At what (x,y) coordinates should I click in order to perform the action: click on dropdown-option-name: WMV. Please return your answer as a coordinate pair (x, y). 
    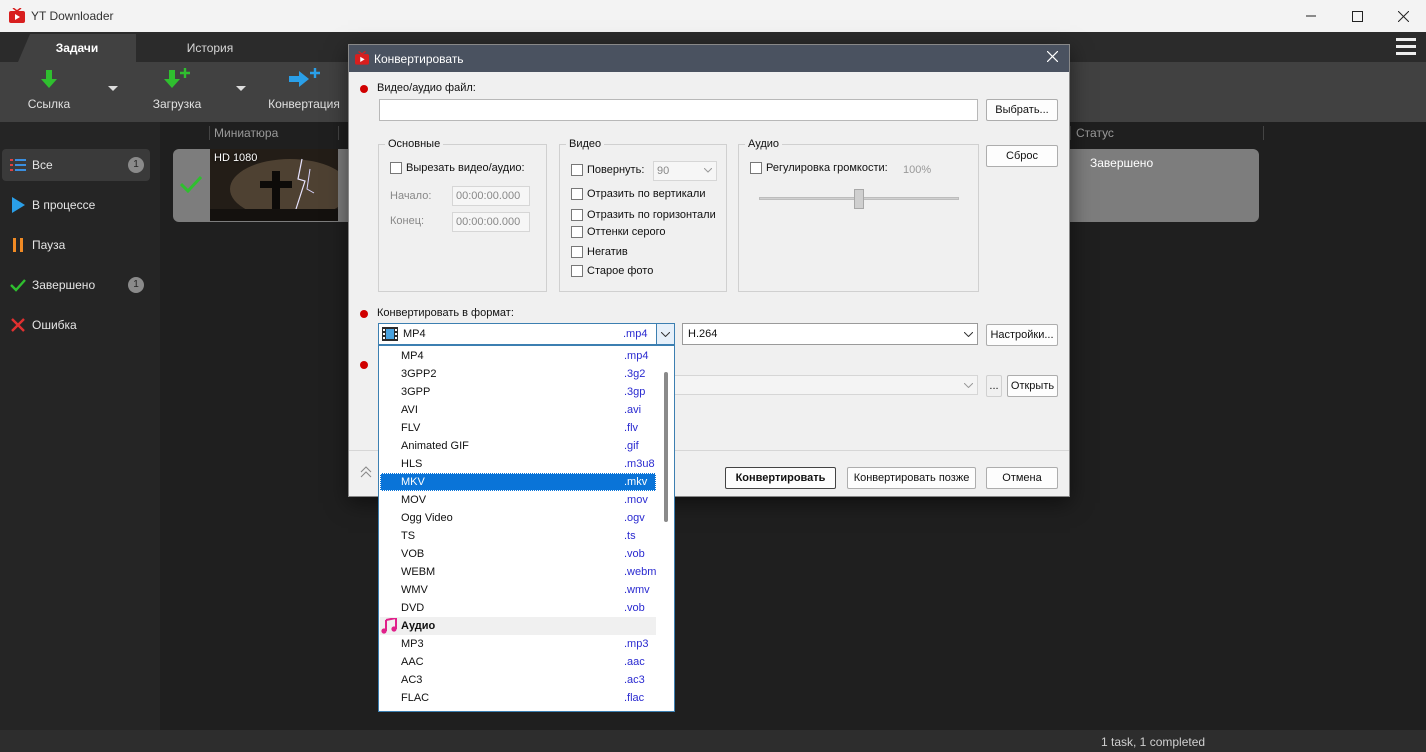
    Looking at the image, I should click on (414, 590).